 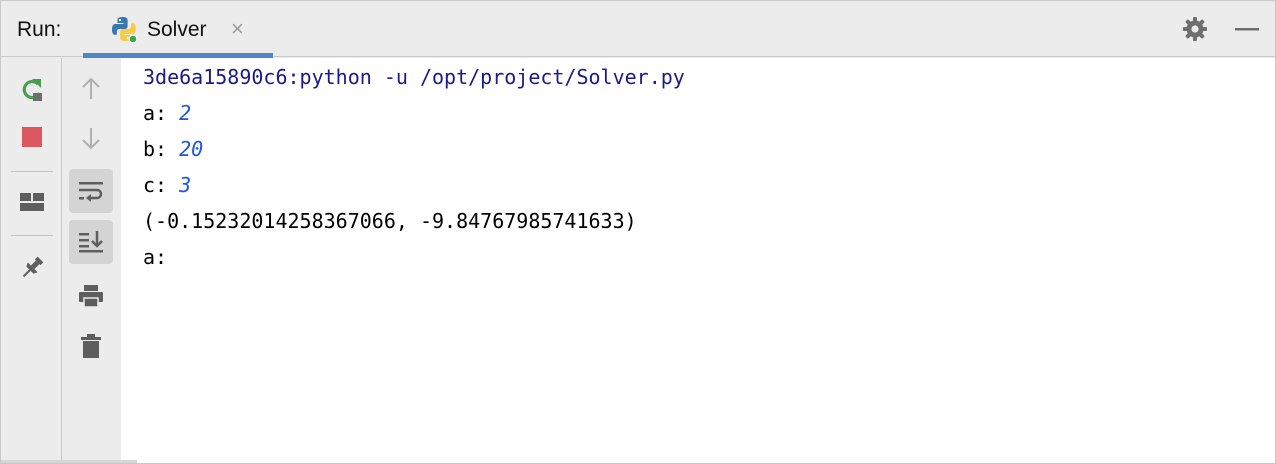 What do you see at coordinates (32, 137) in the screenshot?
I see `stop-icon` at bounding box center [32, 137].